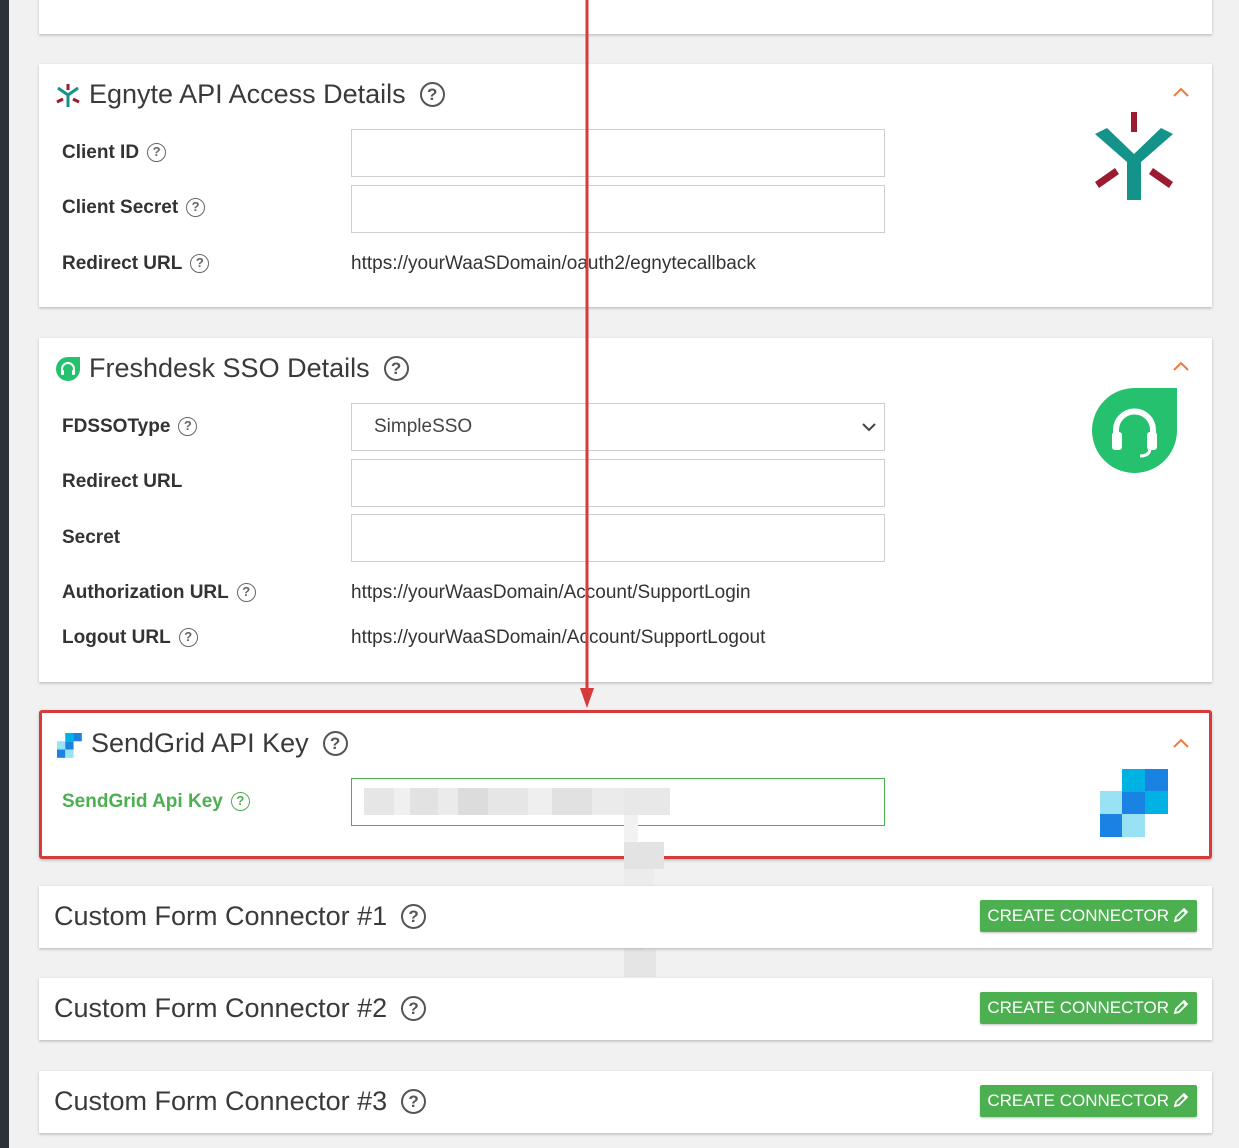 This screenshot has height=1148, width=1239. What do you see at coordinates (221, 1008) in the screenshot?
I see `connector-title-text: Custom Form Connector #2` at bounding box center [221, 1008].